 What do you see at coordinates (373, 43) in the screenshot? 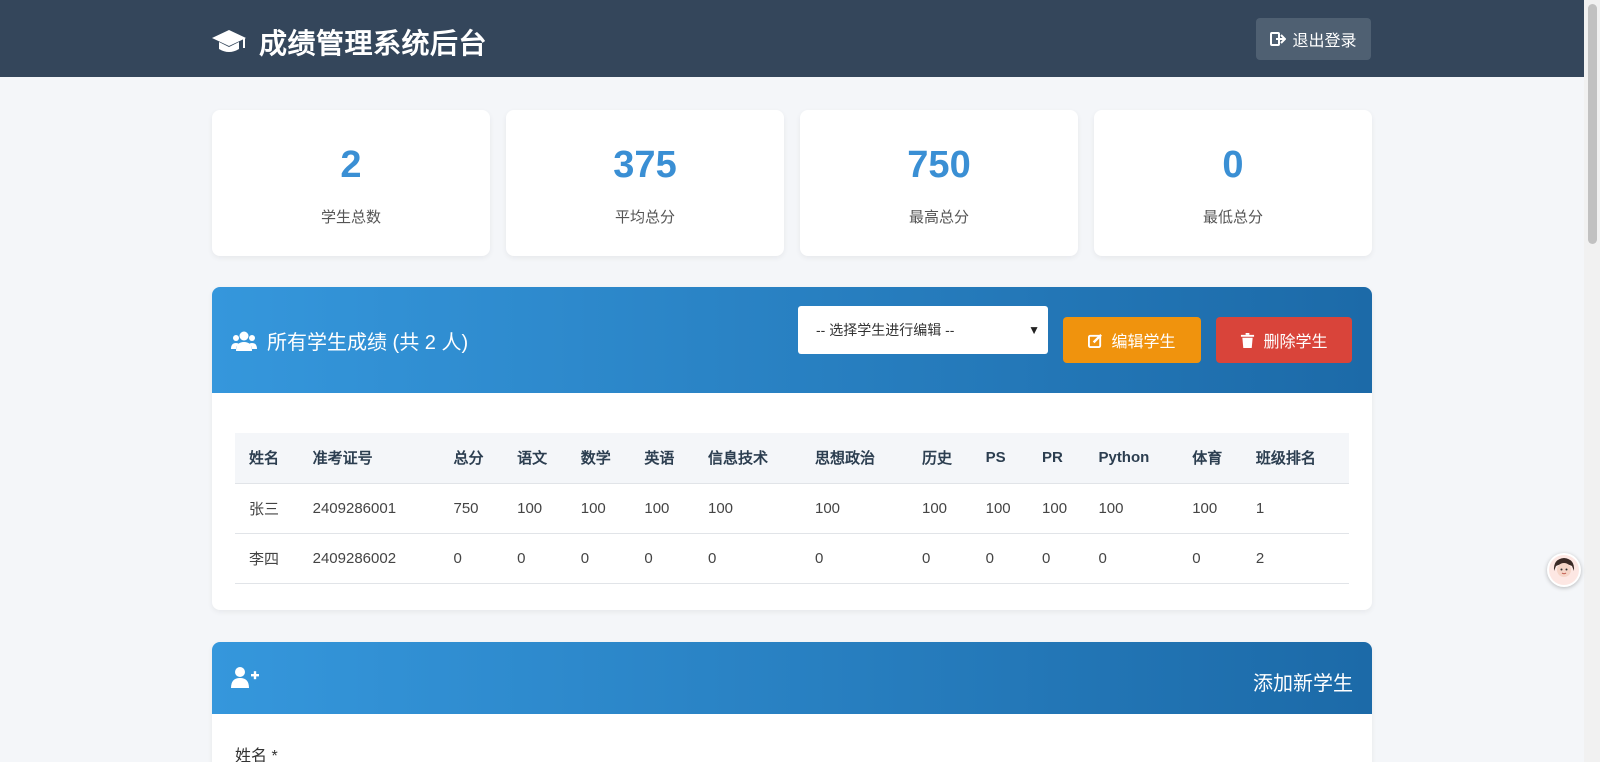
I see `app-title: 成绩管理系统后台` at bounding box center [373, 43].